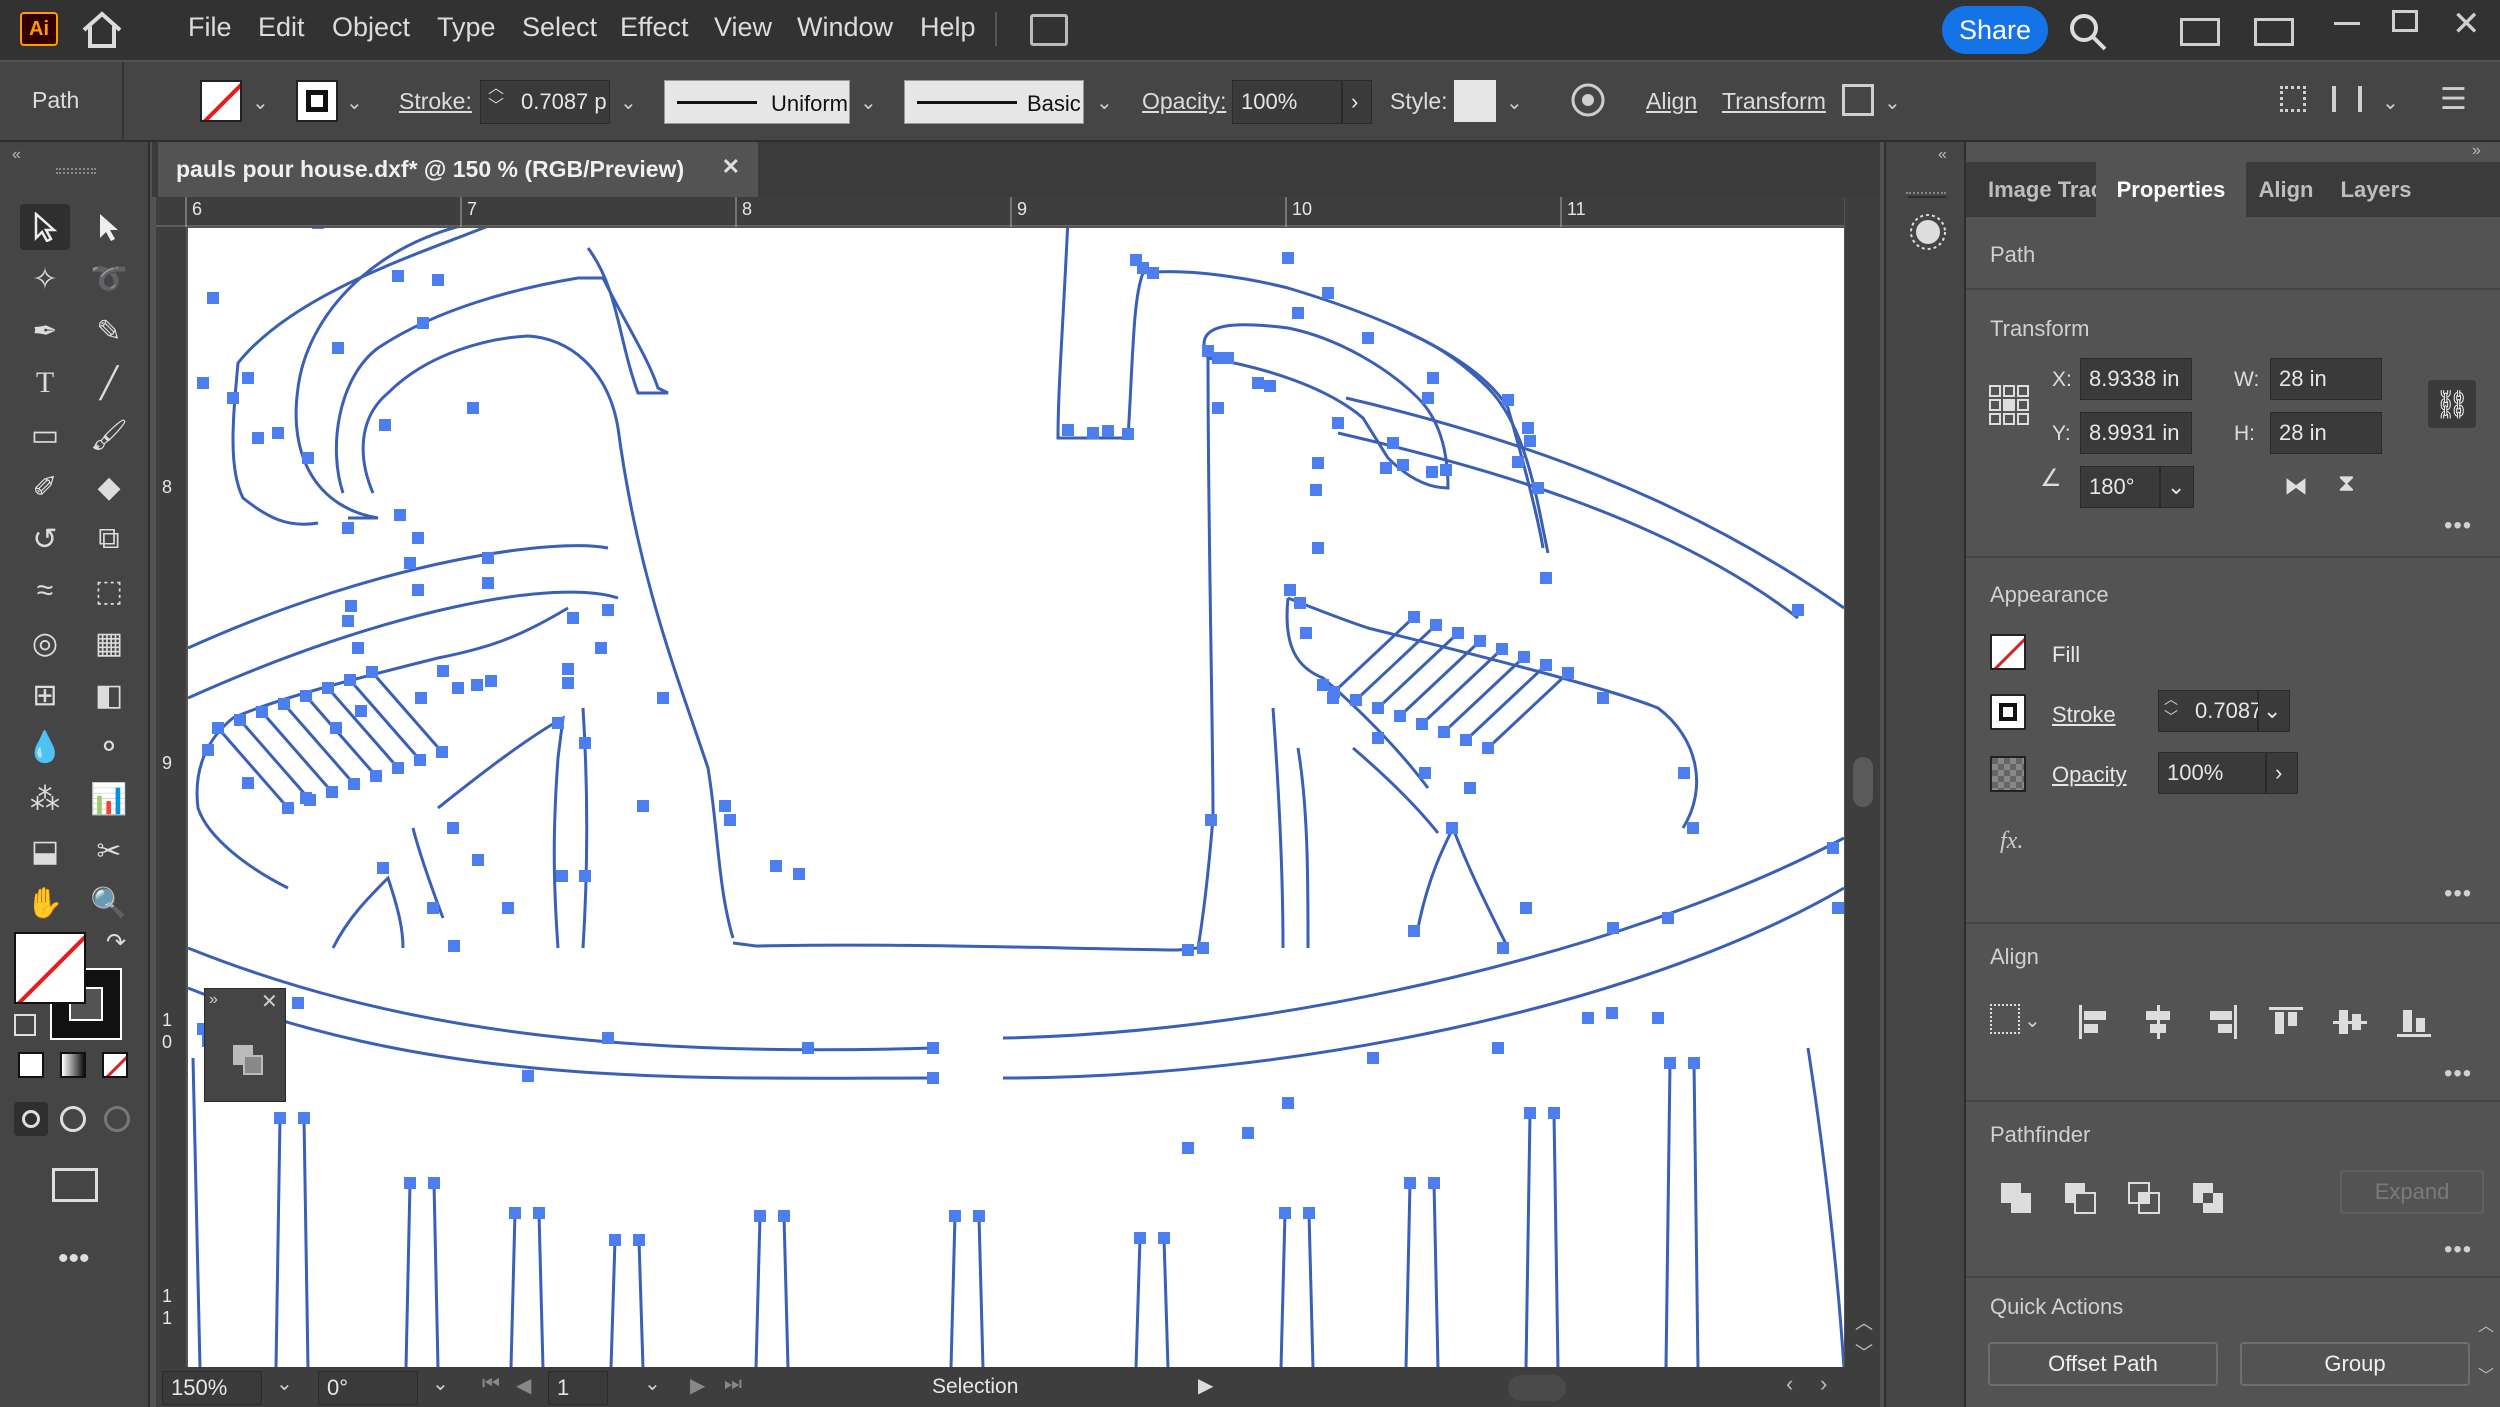 Image resolution: width=2500 pixels, height=1407 pixels. What do you see at coordinates (109, 851) in the screenshot?
I see `slice-tool-icon: ✂` at bounding box center [109, 851].